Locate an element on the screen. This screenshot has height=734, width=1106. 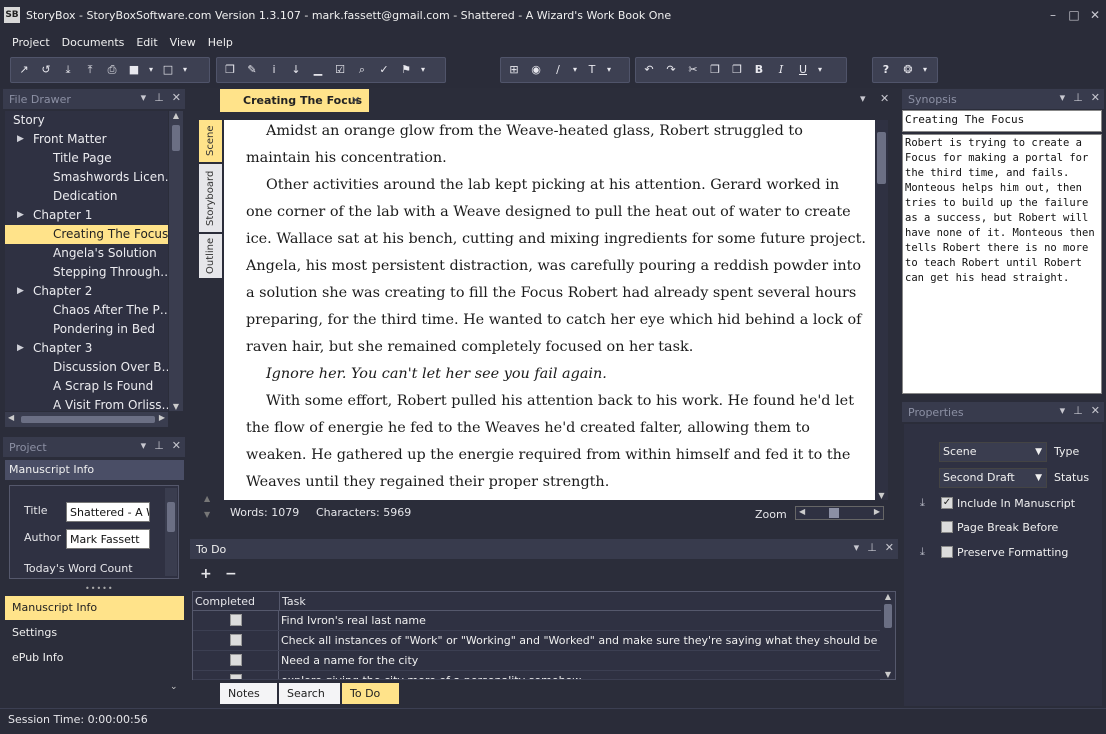
export-icon: ⤒ is located at coordinates (90, 70).